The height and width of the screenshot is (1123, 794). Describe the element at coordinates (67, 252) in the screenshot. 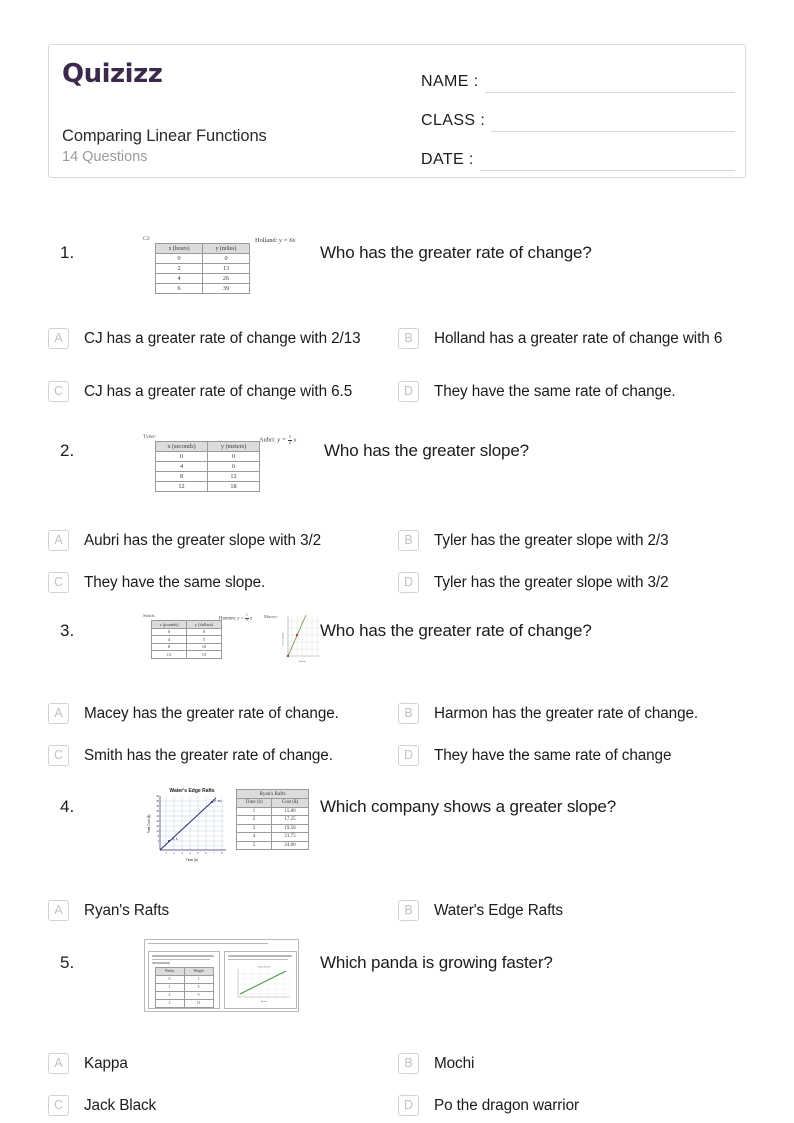

I see `question-number-1: 1.` at that location.